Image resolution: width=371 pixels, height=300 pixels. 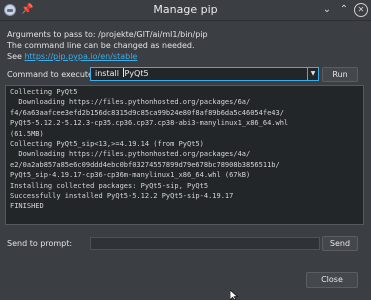 What do you see at coordinates (40, 243) in the screenshot?
I see `prompt-label: Send to prompt:` at bounding box center [40, 243].